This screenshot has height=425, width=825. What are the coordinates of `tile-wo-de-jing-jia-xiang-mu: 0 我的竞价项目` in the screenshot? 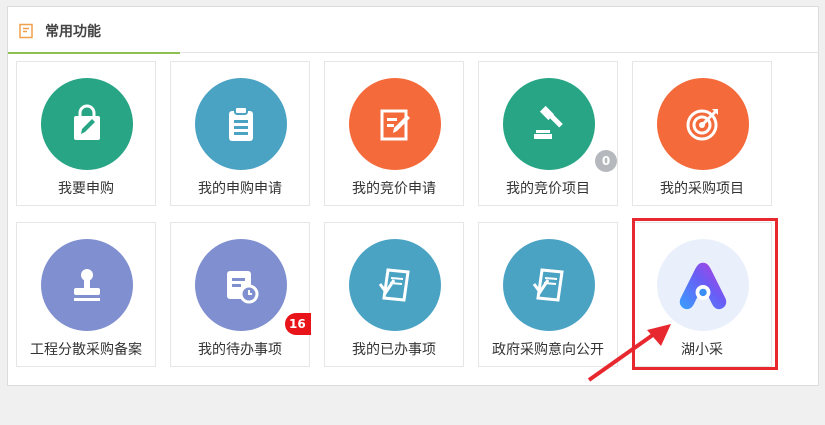 It's located at (548, 133).